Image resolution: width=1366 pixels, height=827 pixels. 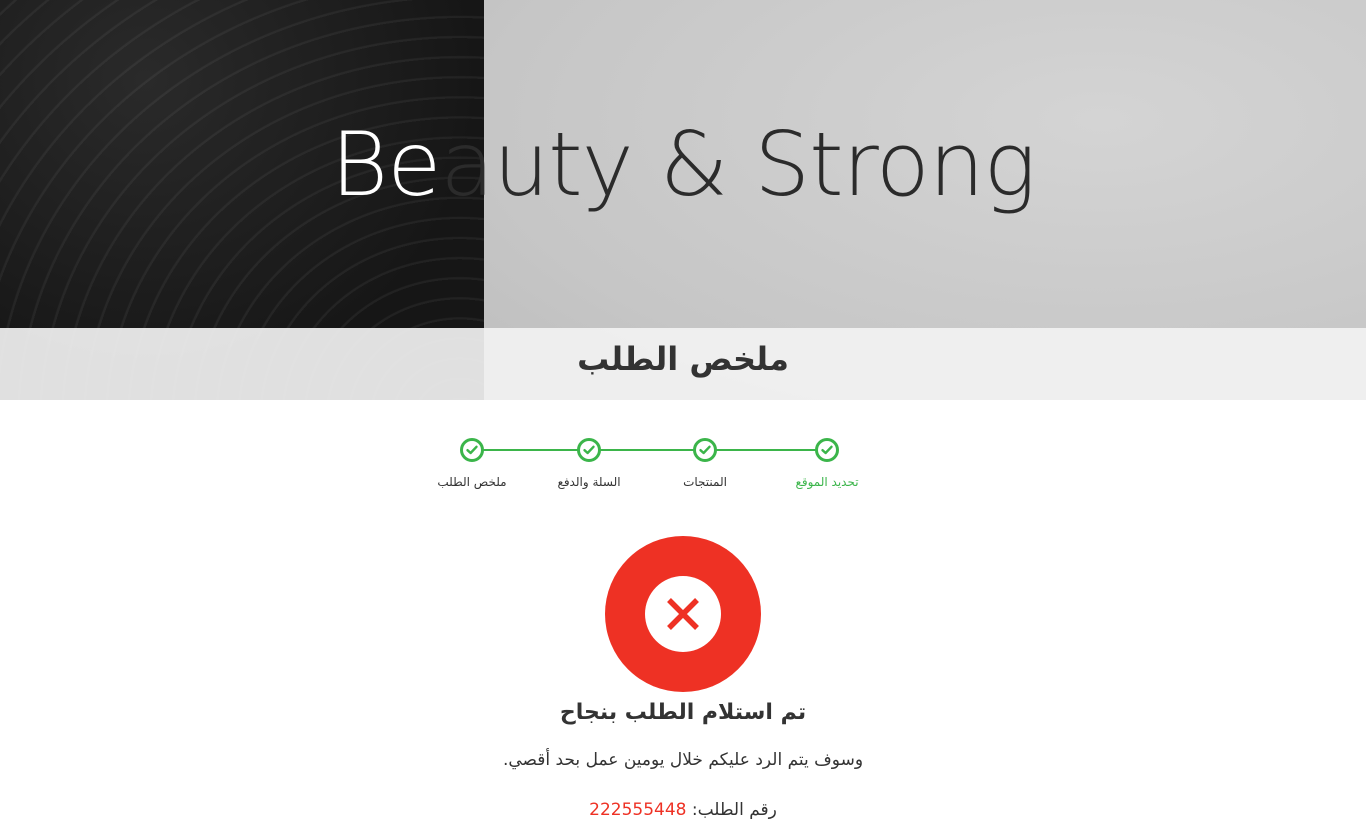 I want to click on step-label-location: تحديد الموقع, so click(x=827, y=482).